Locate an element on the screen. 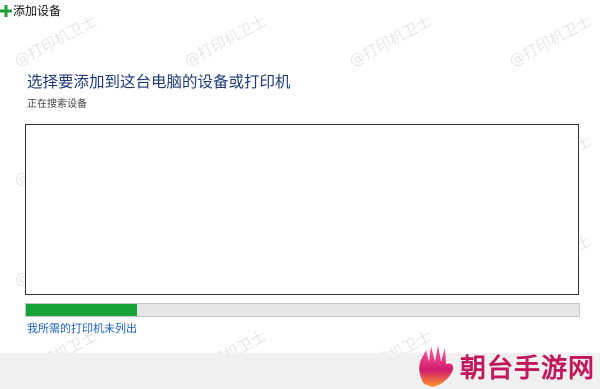  window-title: 添加设备 is located at coordinates (37, 11).